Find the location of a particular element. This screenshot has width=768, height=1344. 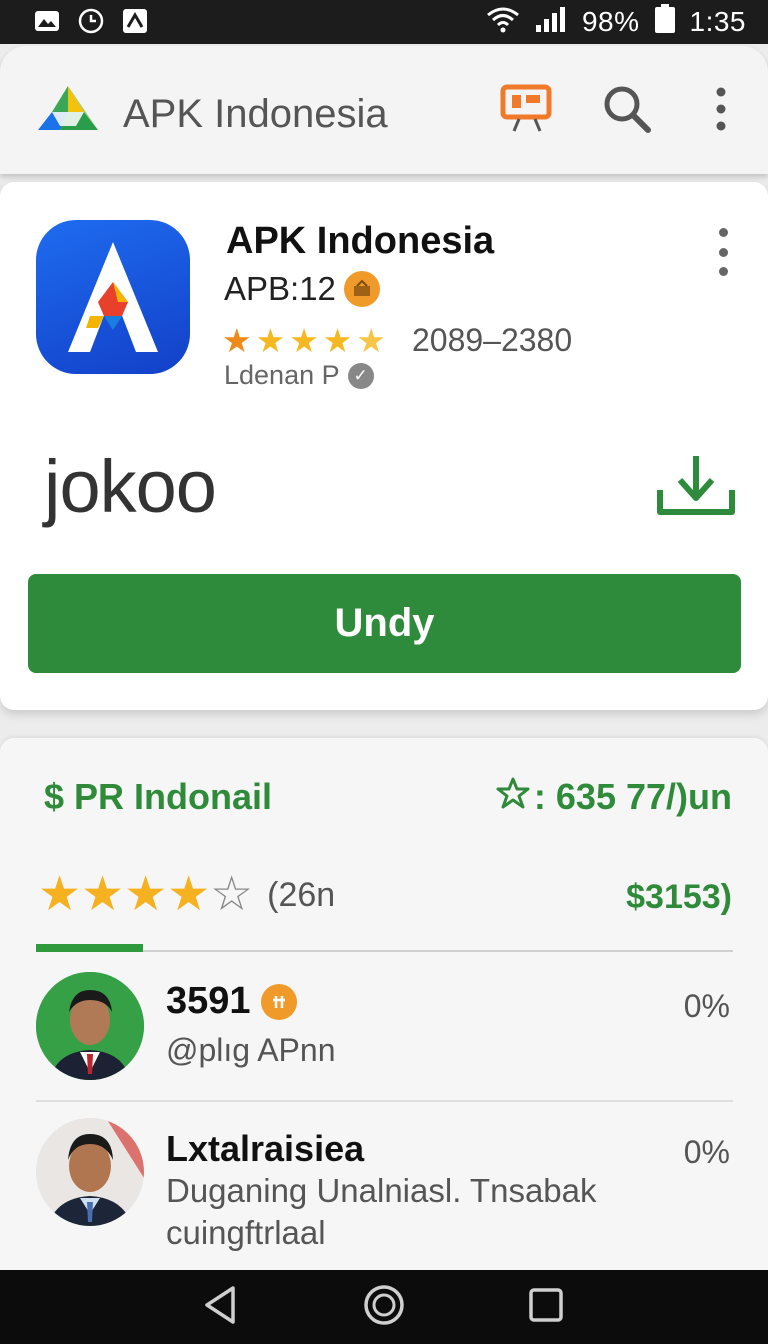

reviewer-handle: @plıg APnn is located at coordinates (251, 1050).